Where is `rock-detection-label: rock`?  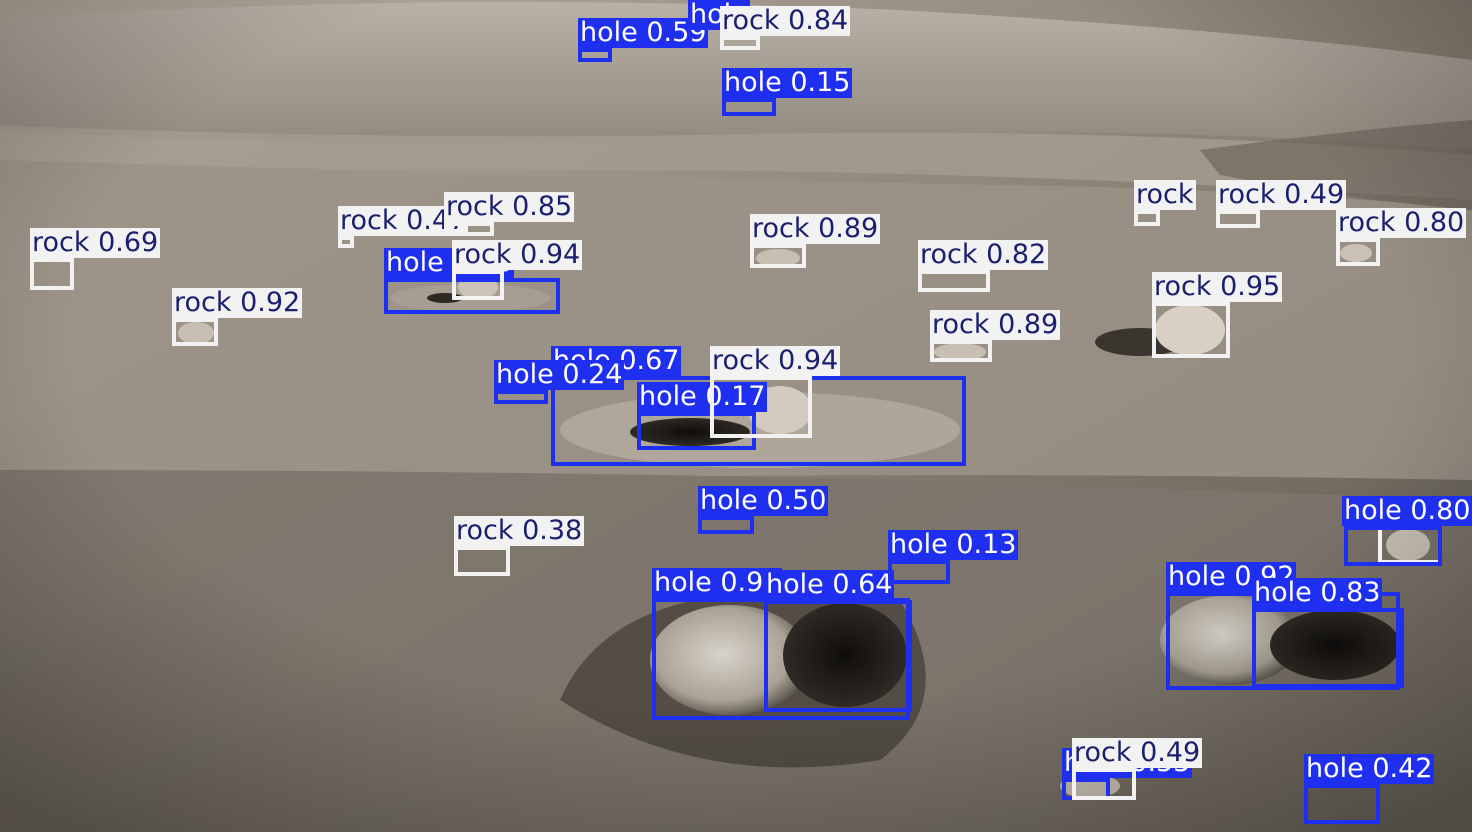 rock-detection-label: rock is located at coordinates (1165, 194).